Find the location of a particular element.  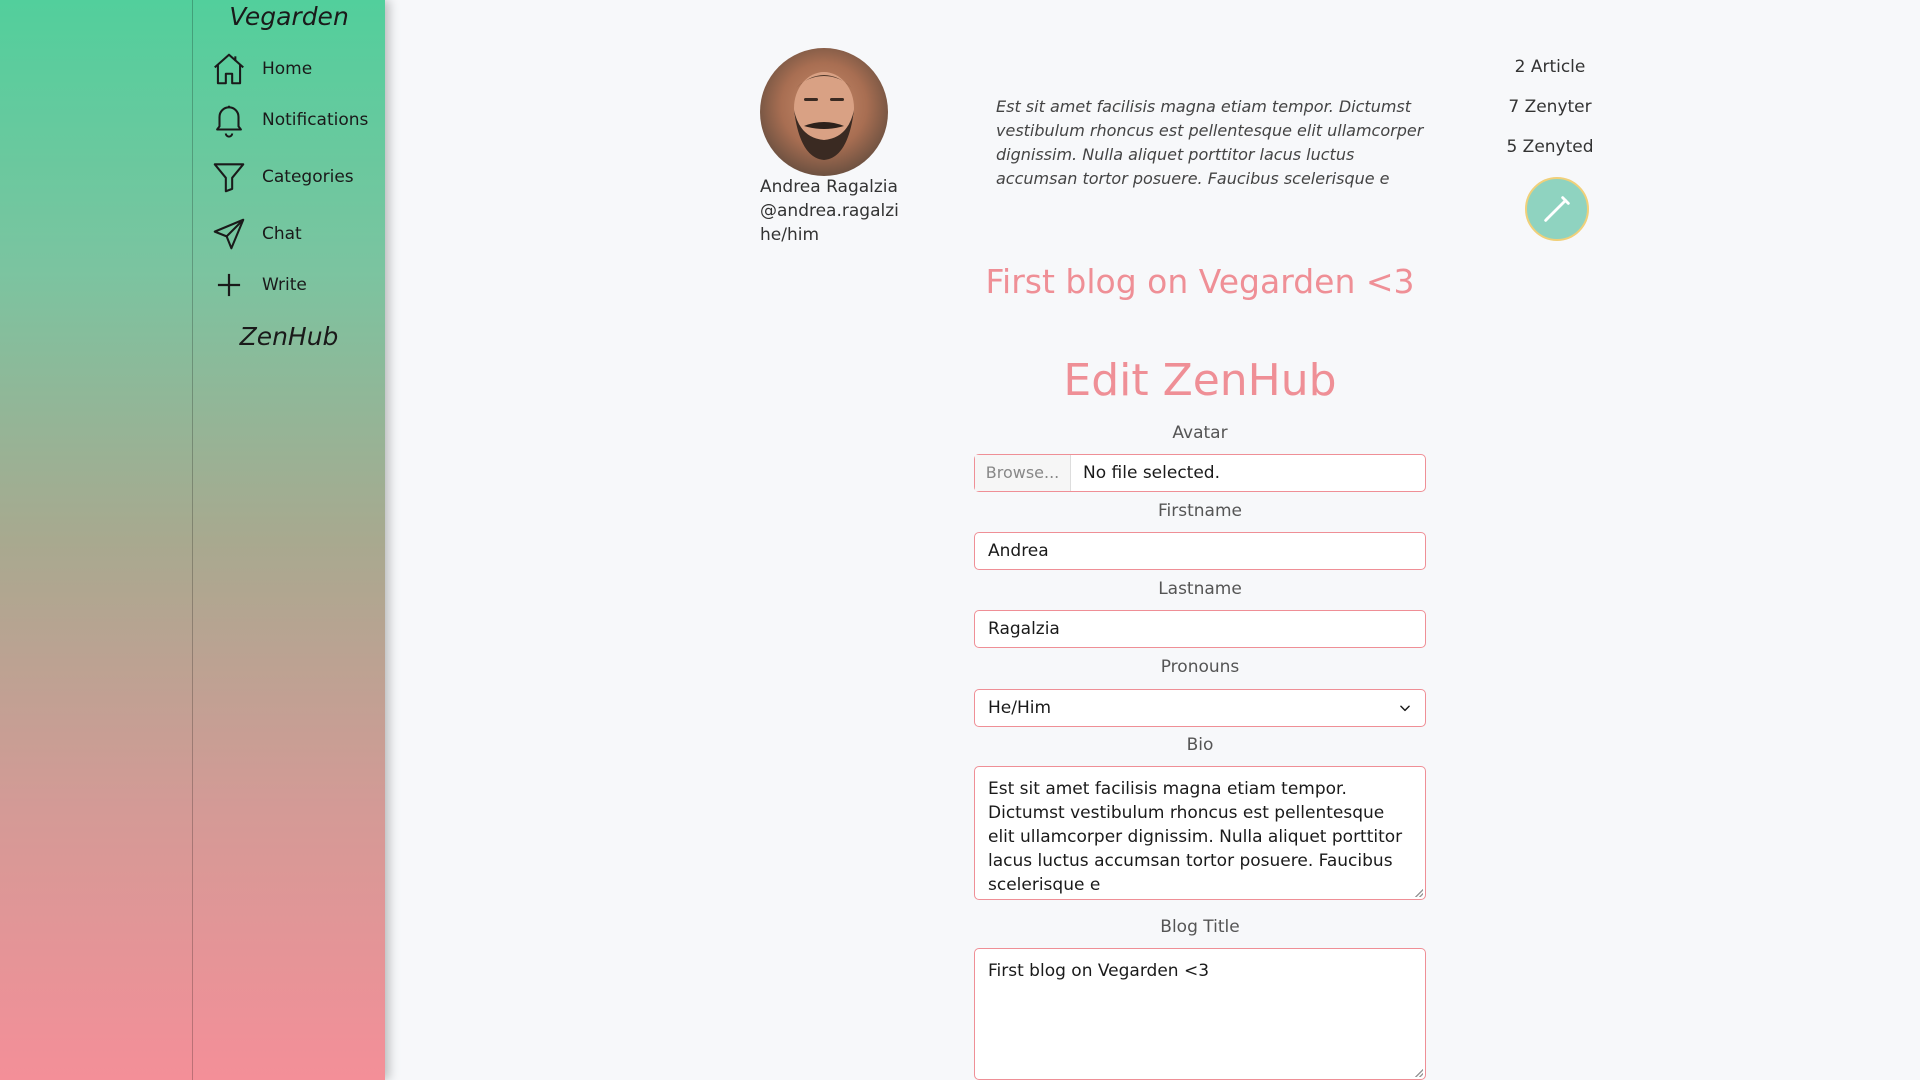

sidebar-item-write: Write is located at coordinates (258, 285).